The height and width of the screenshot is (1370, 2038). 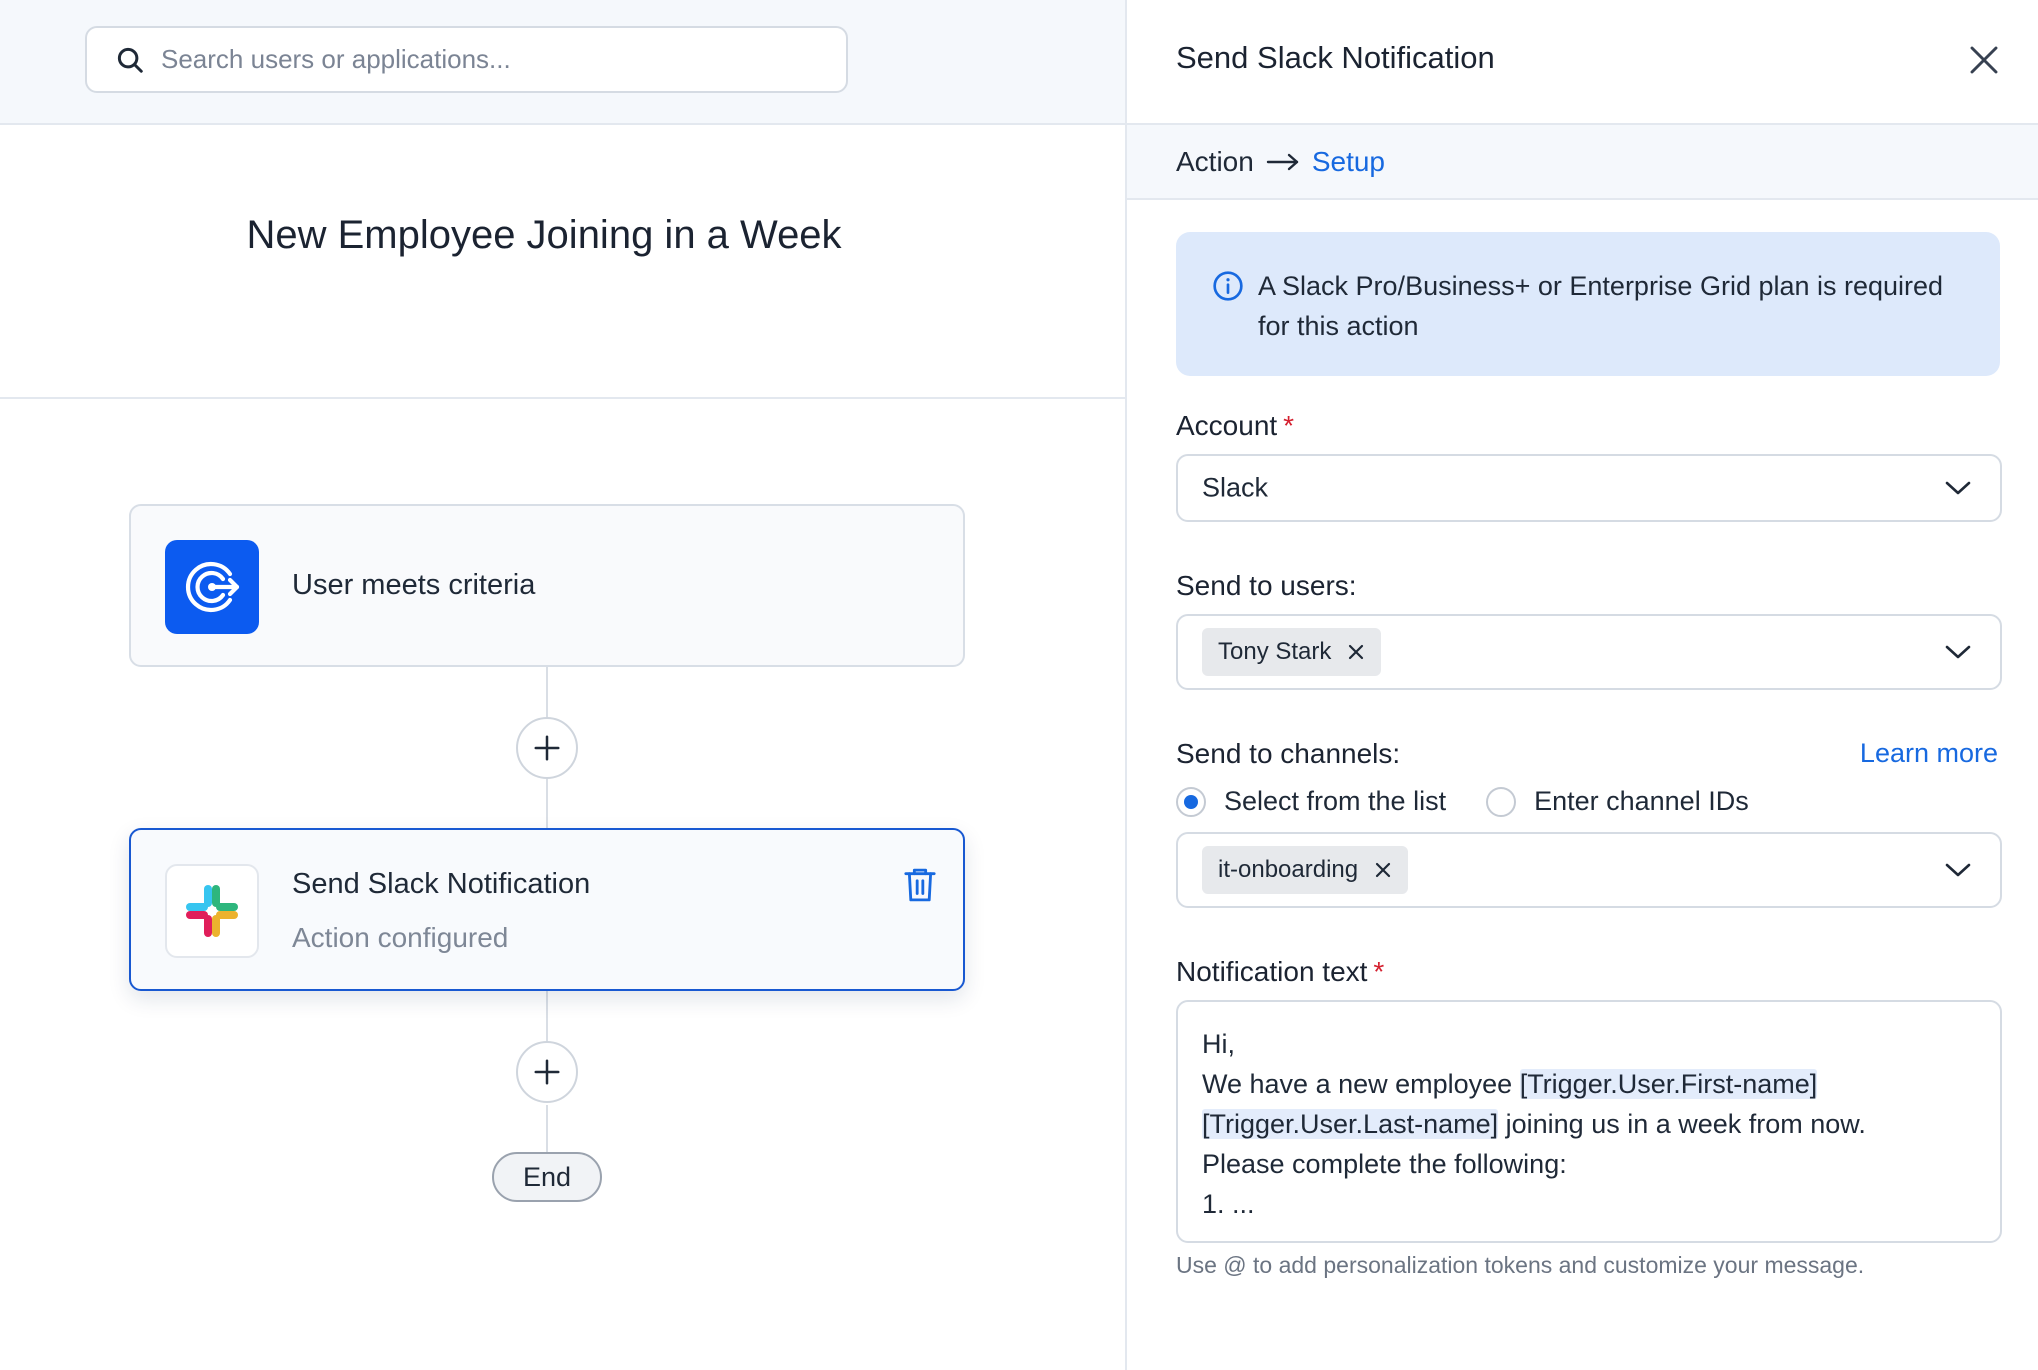 What do you see at coordinates (1350, 1124) in the screenshot?
I see `token-last-name: [Trigger.User.Last-name]` at bounding box center [1350, 1124].